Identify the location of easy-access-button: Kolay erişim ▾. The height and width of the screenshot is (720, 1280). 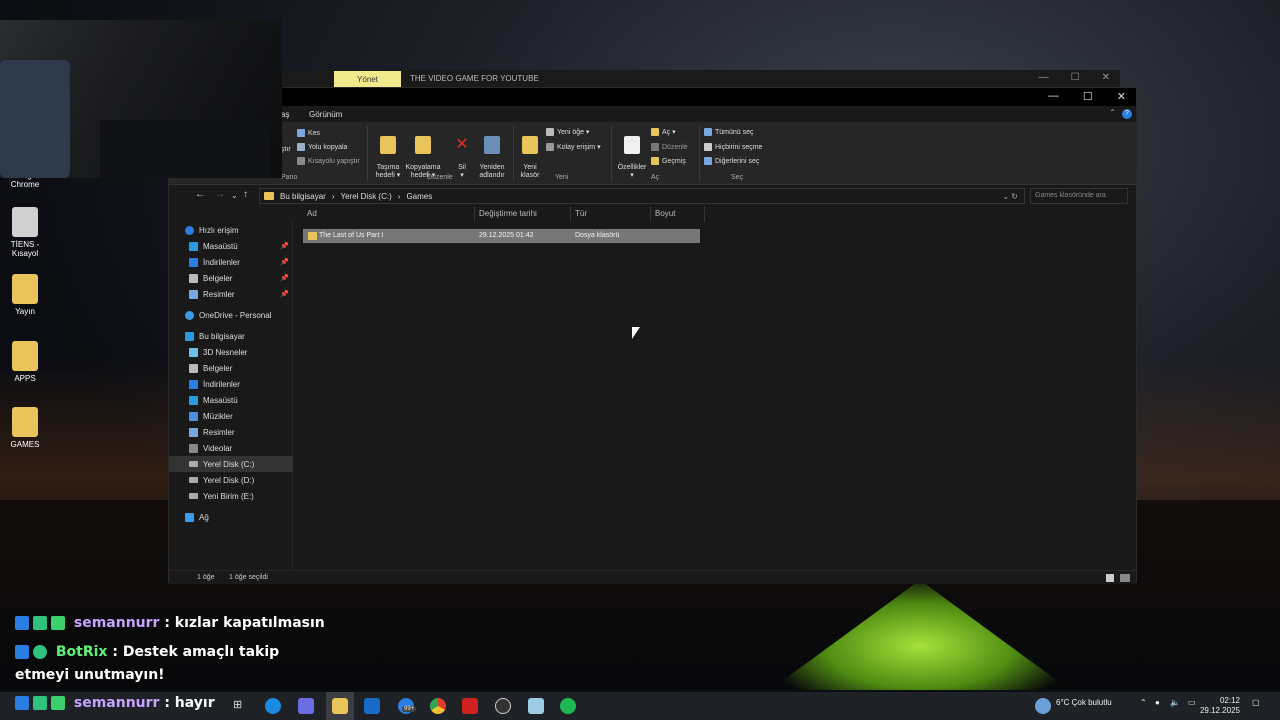
(573, 147).